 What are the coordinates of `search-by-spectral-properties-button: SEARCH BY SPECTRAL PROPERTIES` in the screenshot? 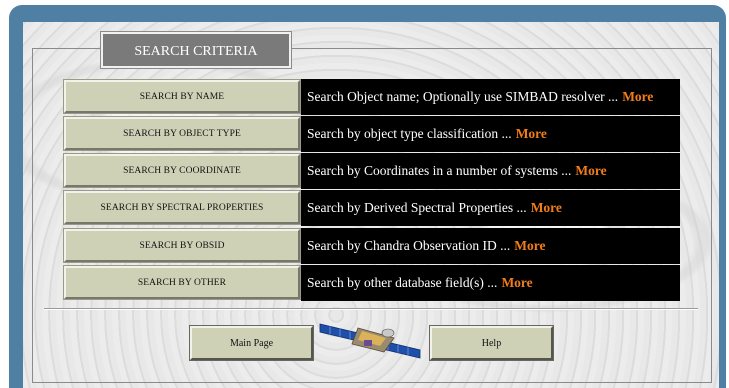 It's located at (182, 207).